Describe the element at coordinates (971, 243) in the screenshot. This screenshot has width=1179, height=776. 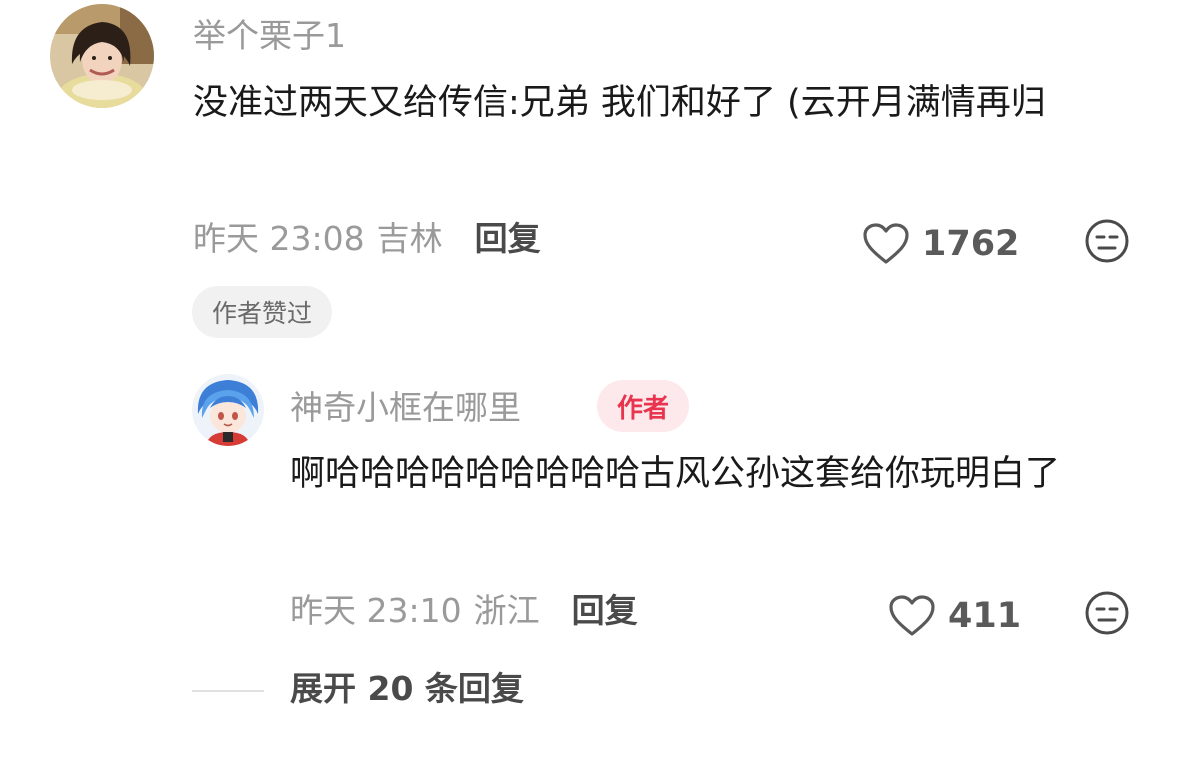
I see `comment-like-count: 1762` at that location.